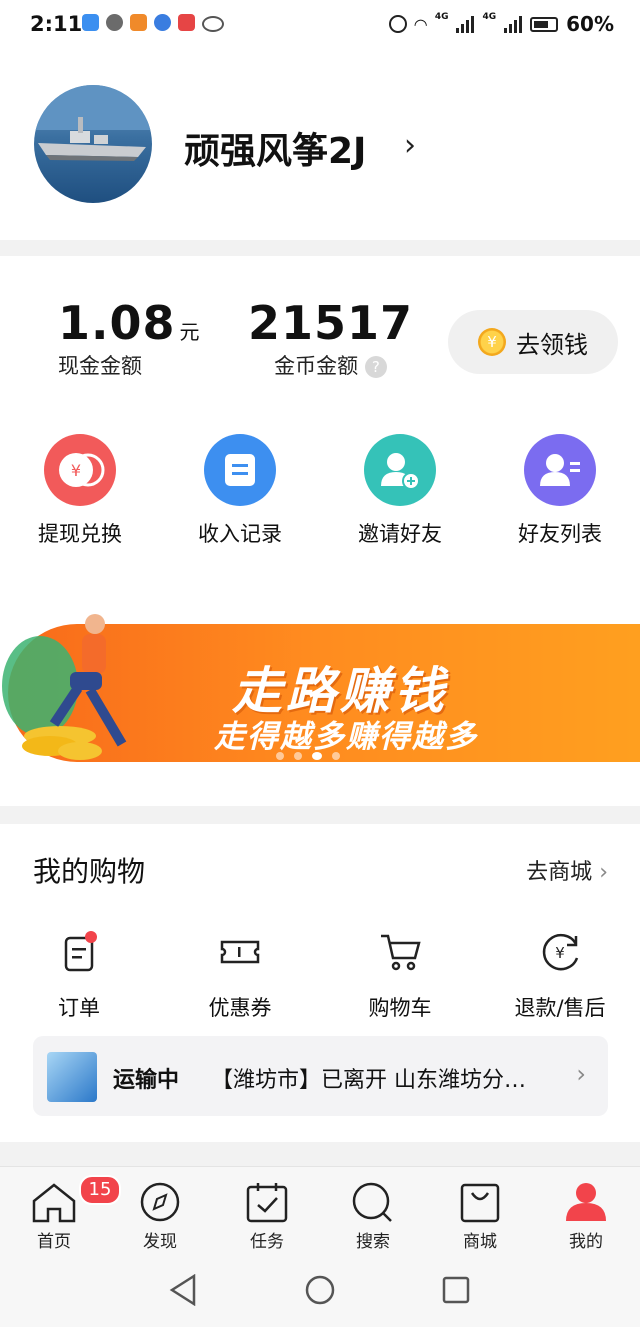 This screenshot has width=640, height=1327. Describe the element at coordinates (189, 332) in the screenshot. I see `cash-unit: 元` at that location.